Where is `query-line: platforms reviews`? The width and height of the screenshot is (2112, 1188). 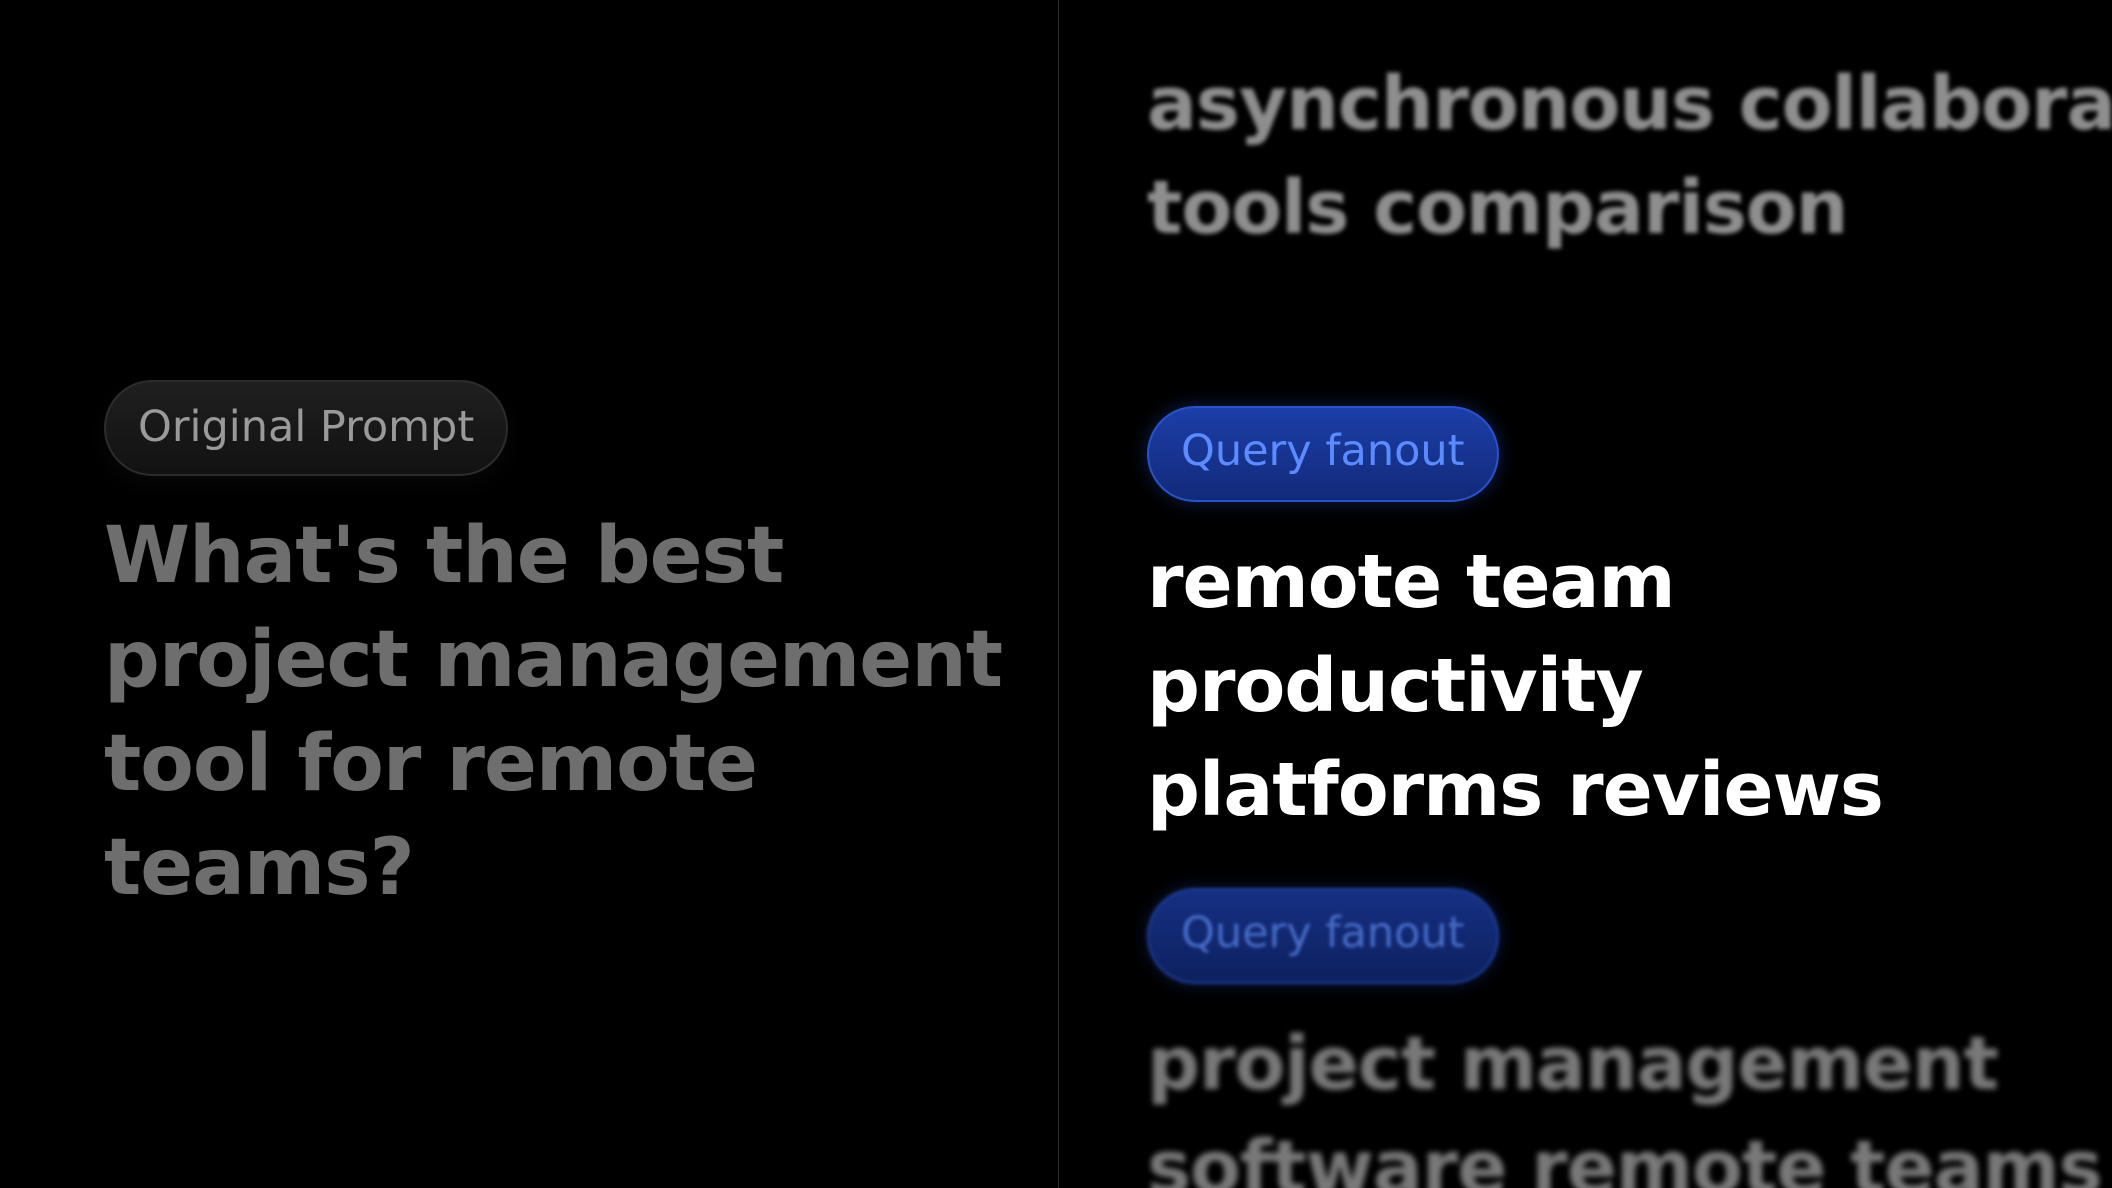
query-line: platforms reviews is located at coordinates (1515, 790).